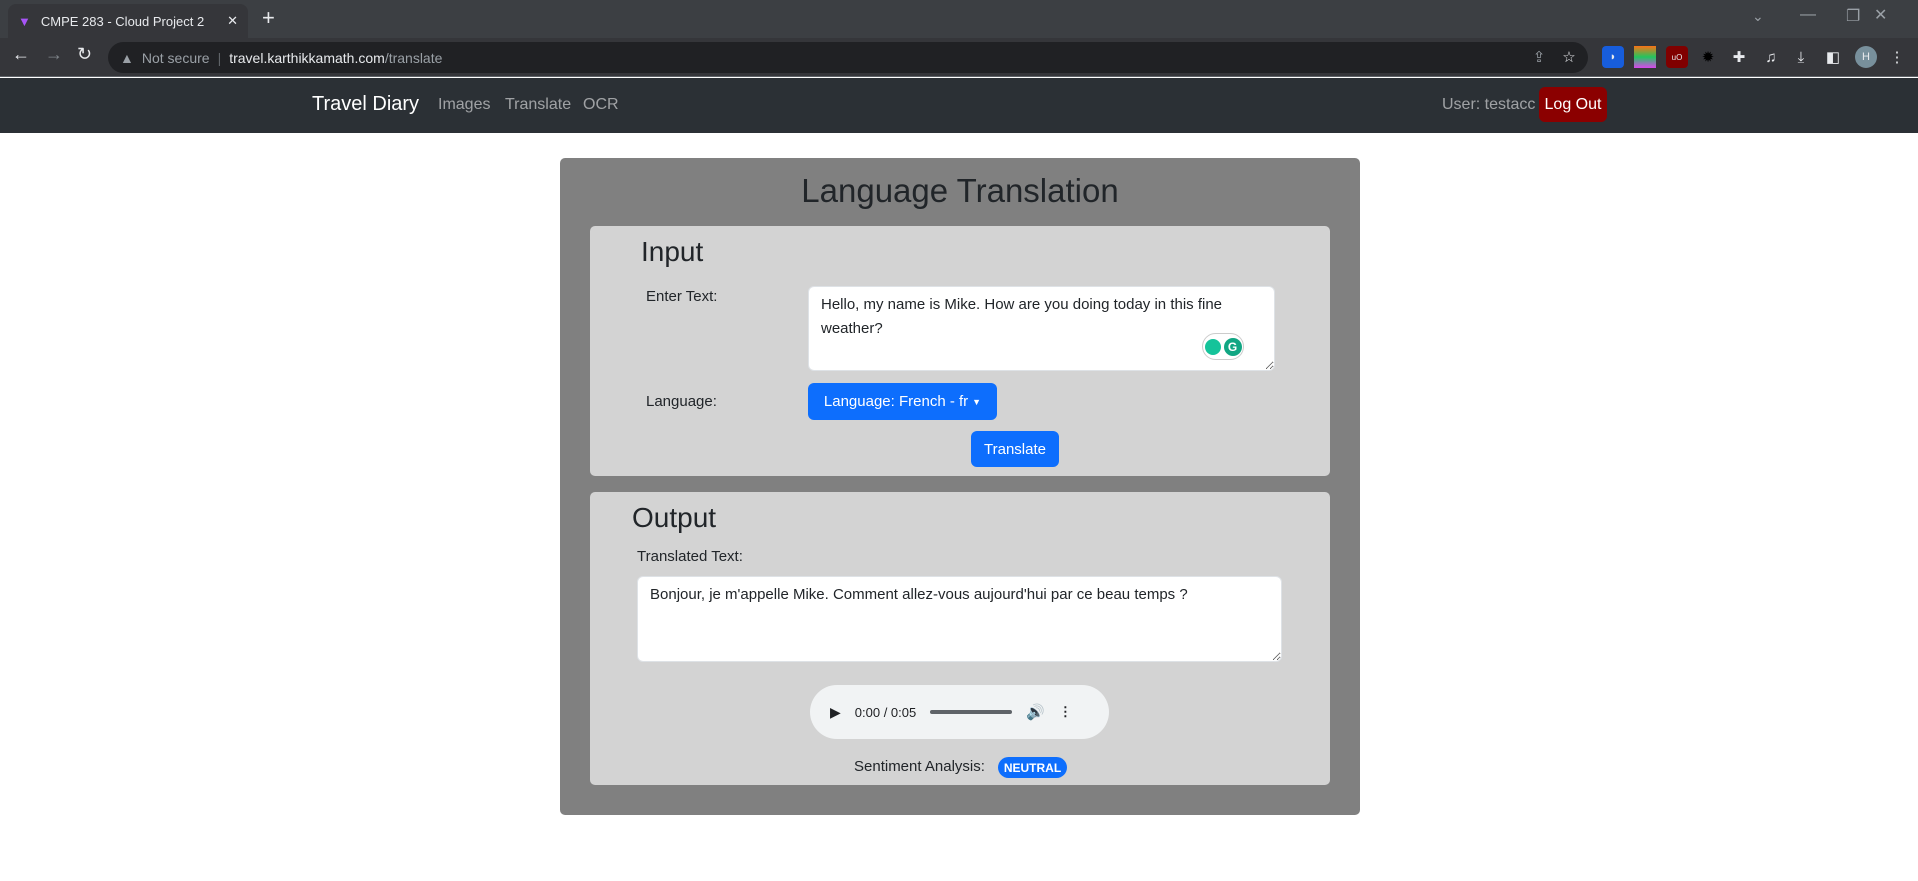 This screenshot has width=1918, height=881. I want to click on enter-text-label: Enter Text:, so click(682, 296).